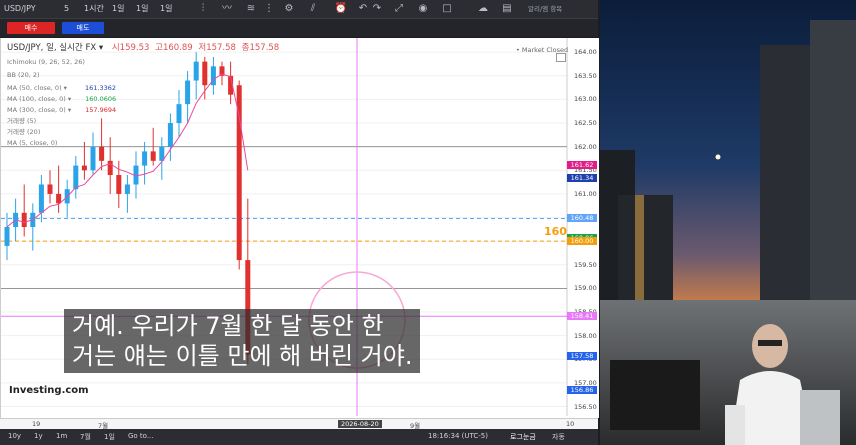  Describe the element at coordinates (20, 9) in the screenshot. I see `symbol-label: USD/JPY` at that location.